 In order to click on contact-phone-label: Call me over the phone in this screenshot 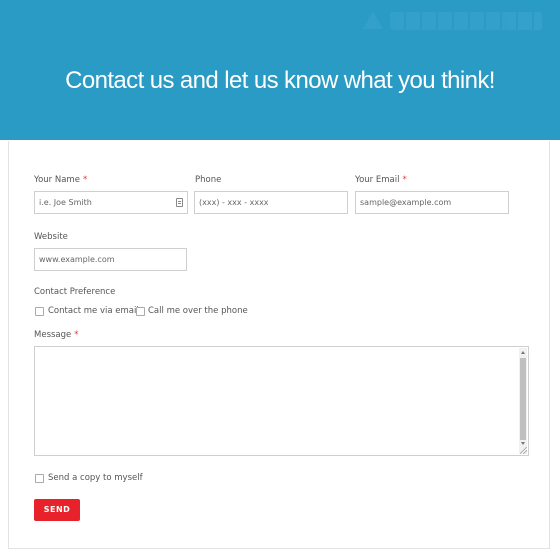, I will do `click(198, 311)`.